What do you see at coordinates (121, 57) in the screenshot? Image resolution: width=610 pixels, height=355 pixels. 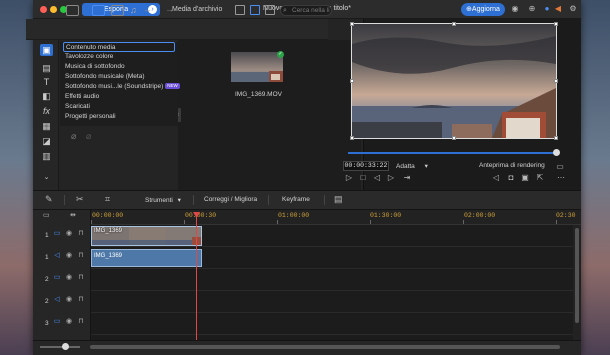 I see `category-color-palettes: Tavolozze colore` at bounding box center [121, 57].